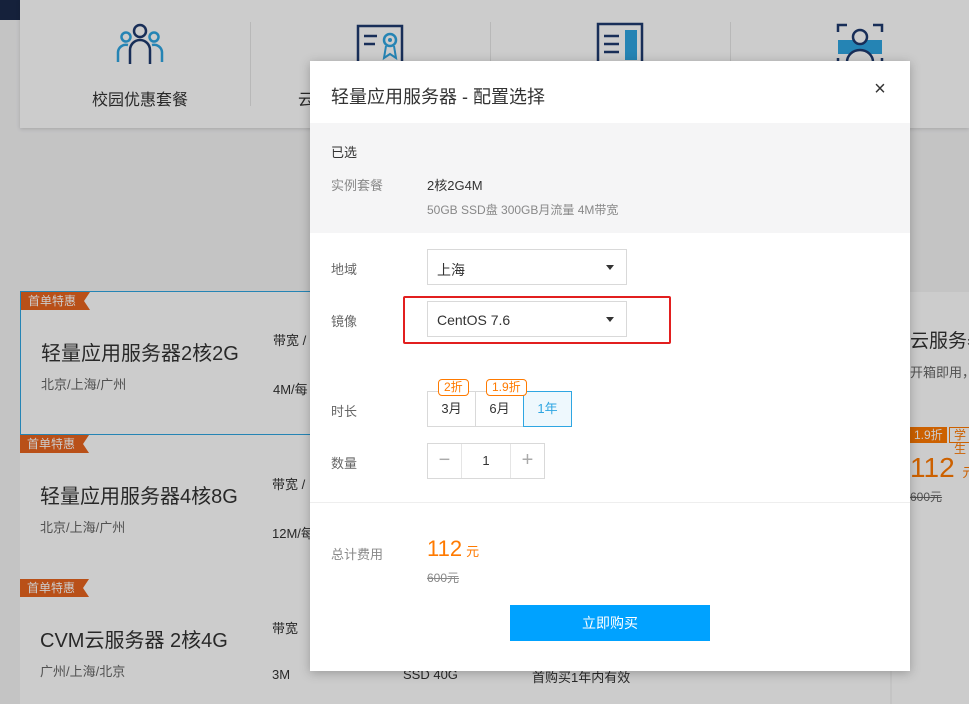  I want to click on duration-option-1y: 1年, so click(547, 409).